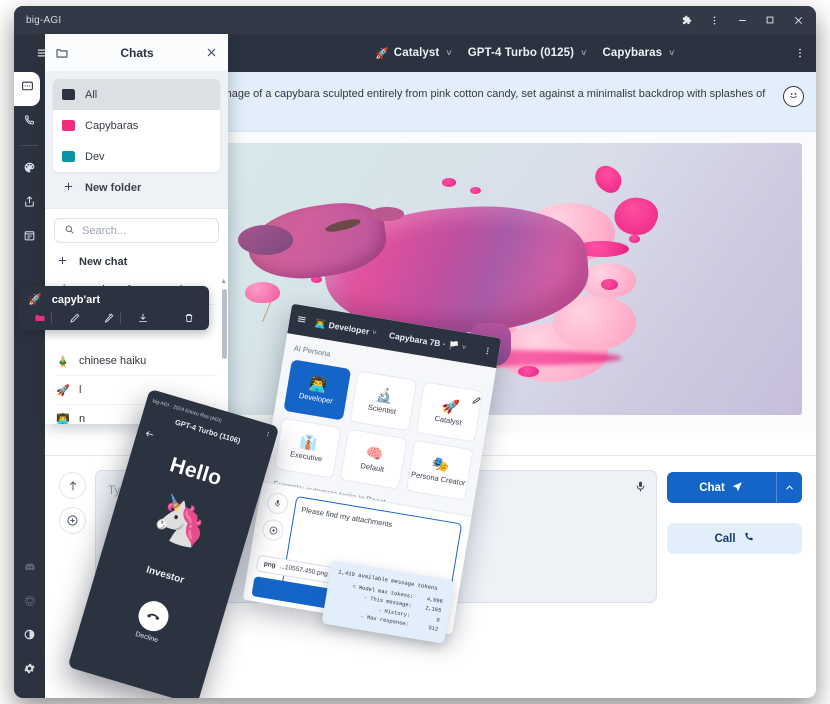 The height and width of the screenshot is (704, 830). I want to click on folder-item-all: All, so click(136, 94).